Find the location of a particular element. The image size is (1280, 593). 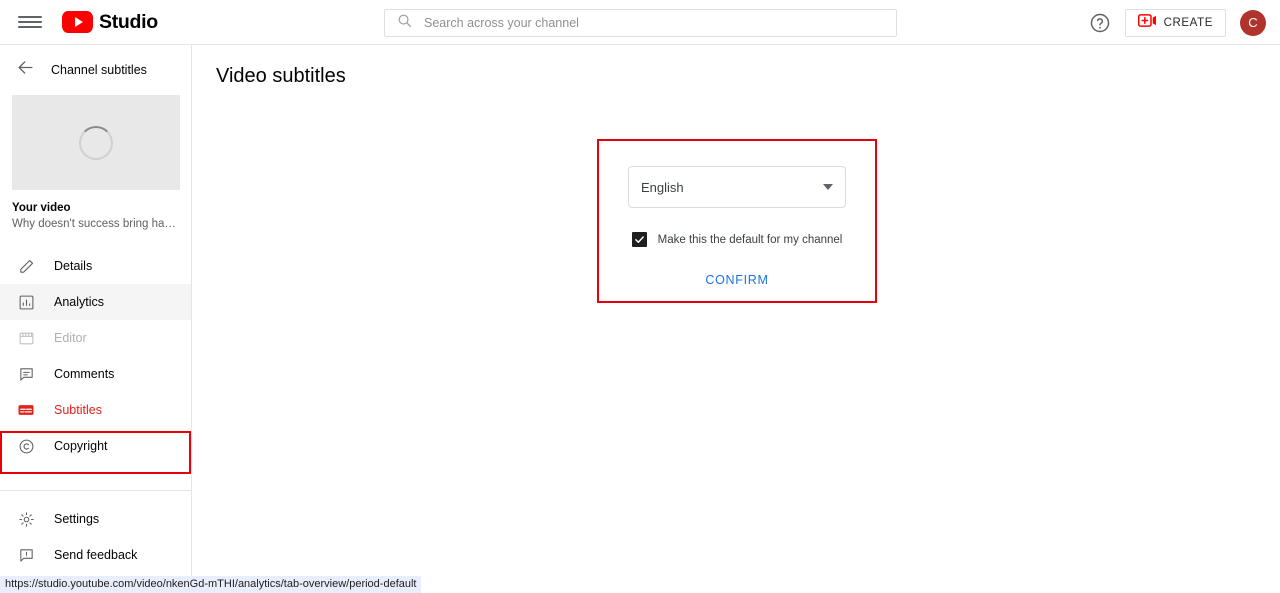

loading-spinner-icon is located at coordinates (96, 142).